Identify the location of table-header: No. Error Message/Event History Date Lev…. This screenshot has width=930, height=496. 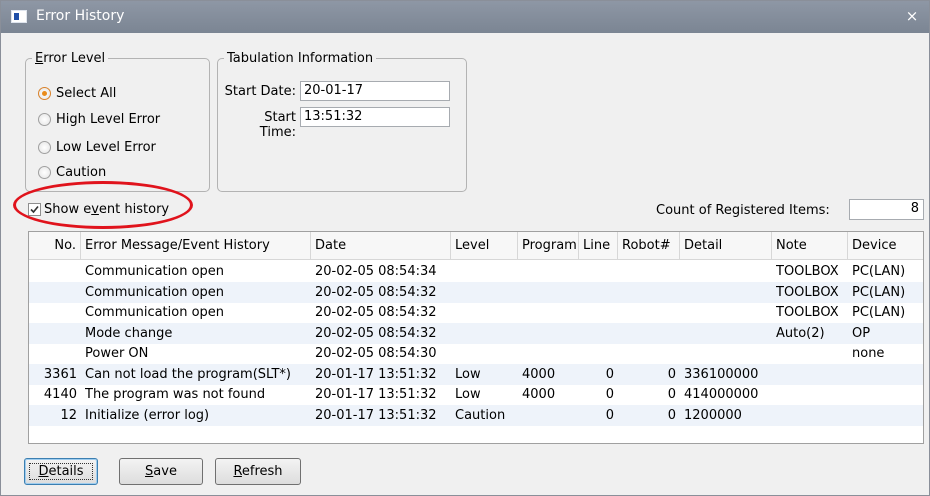
(476, 246).